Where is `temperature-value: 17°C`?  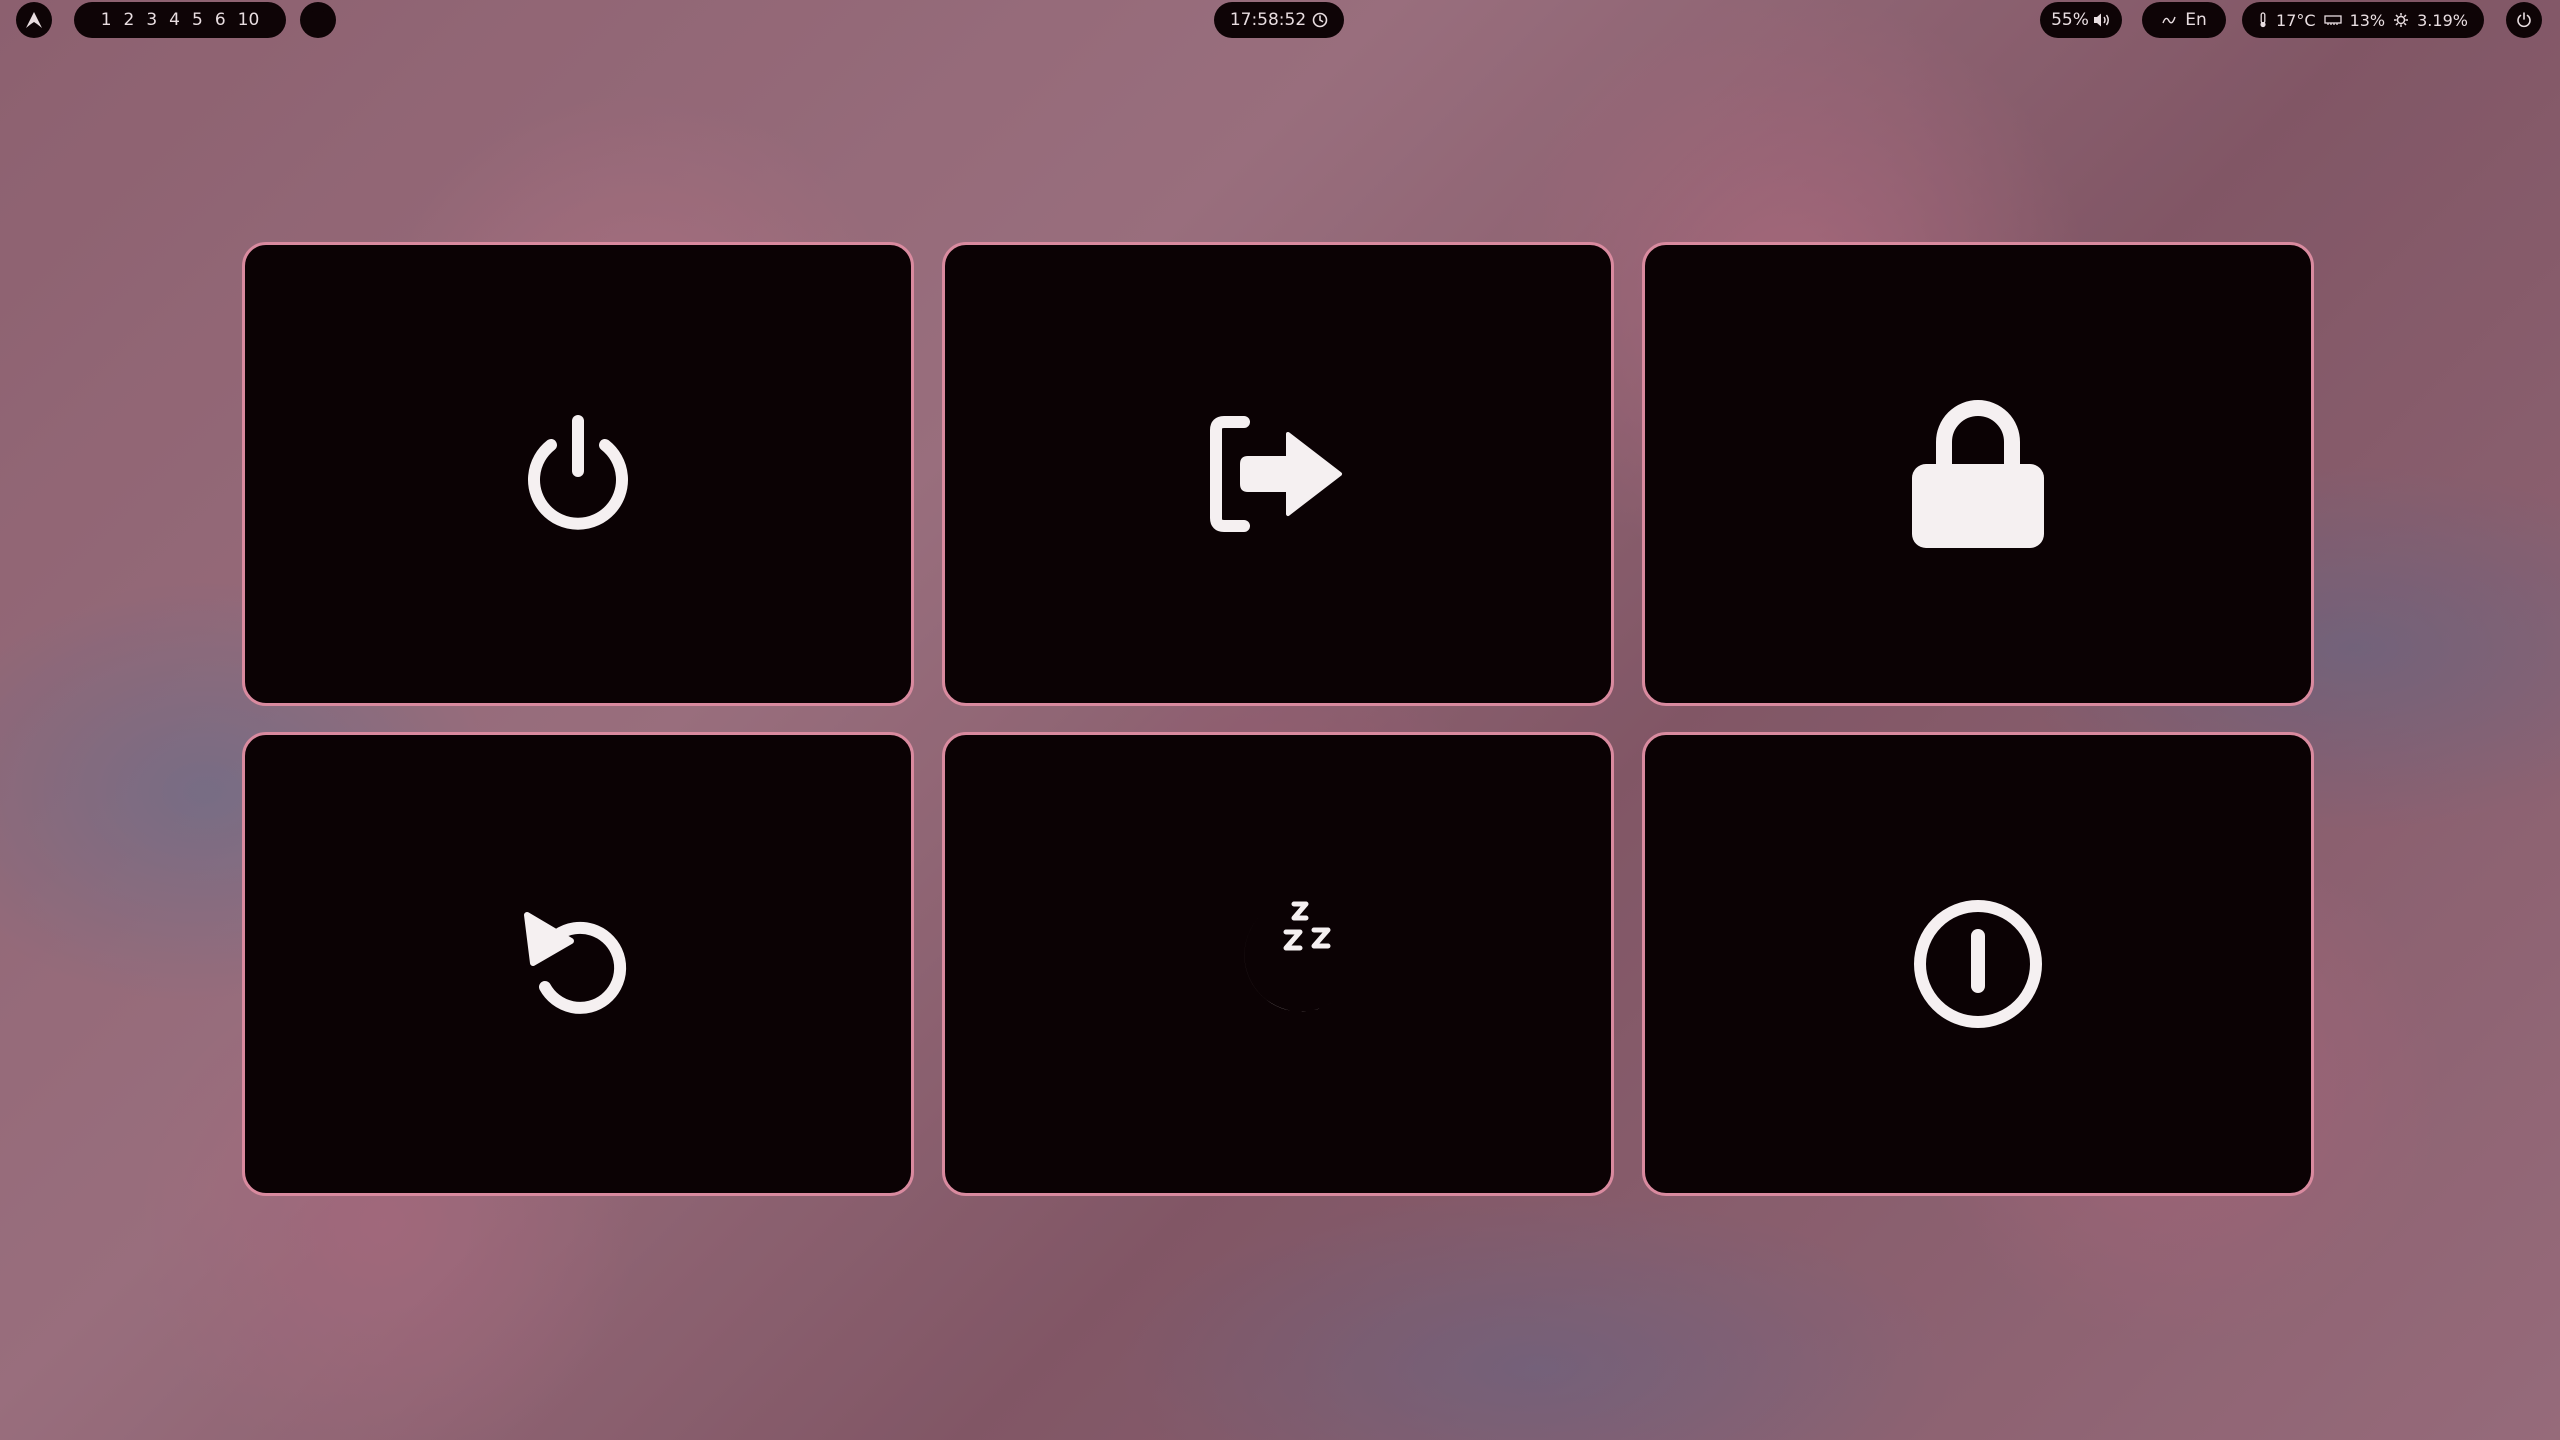
temperature-value: 17°C is located at coordinates (2296, 20).